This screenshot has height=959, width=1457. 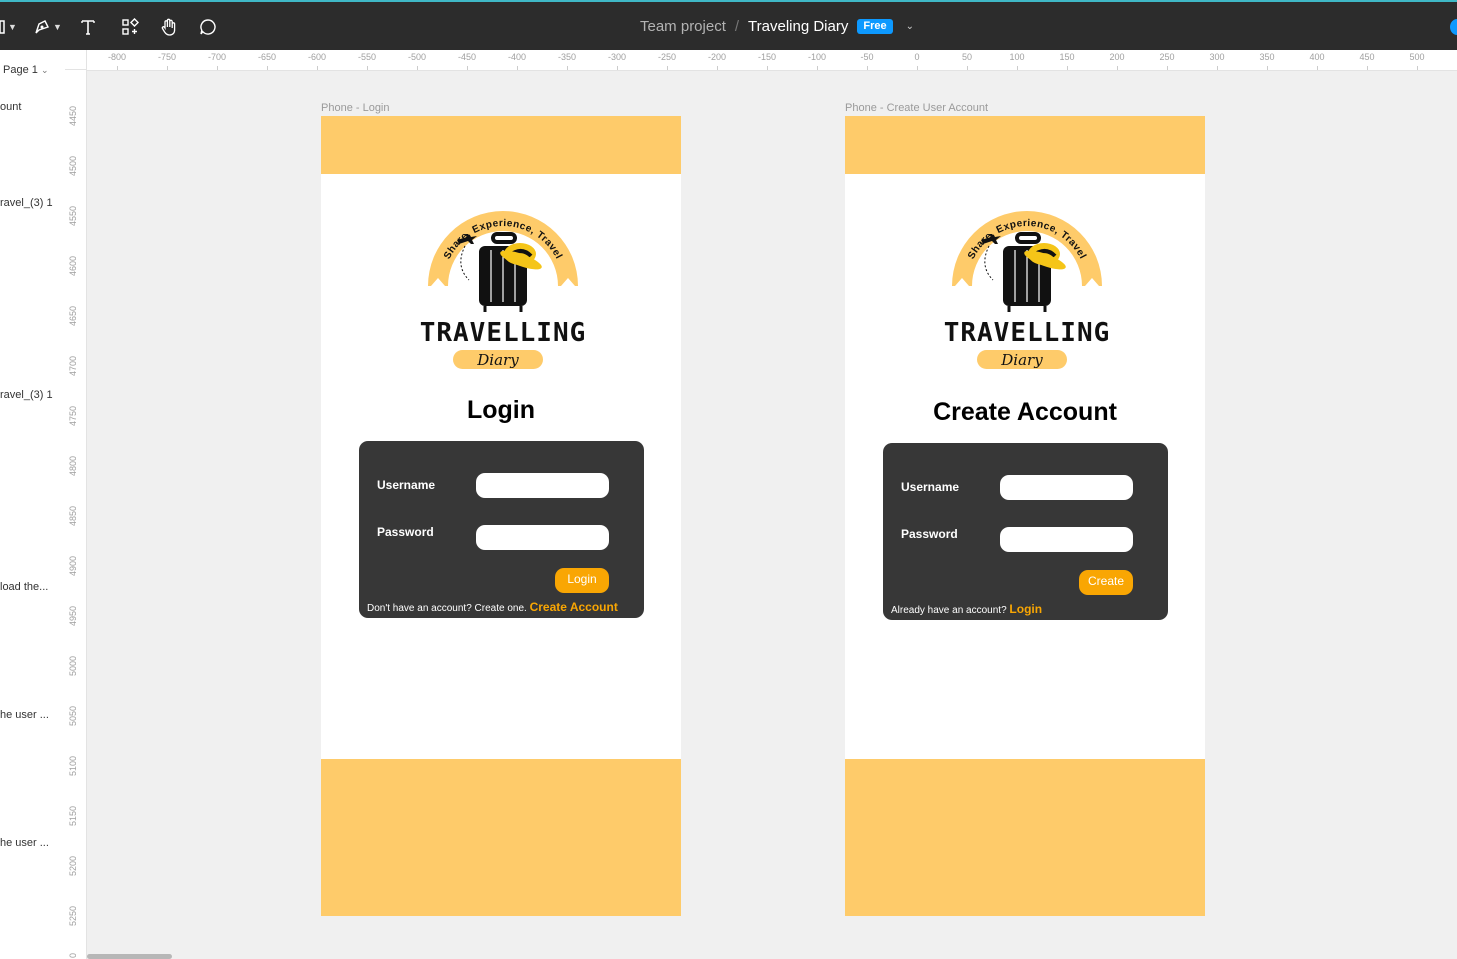 I want to click on ruler-tick: -400, so click(x=517, y=57).